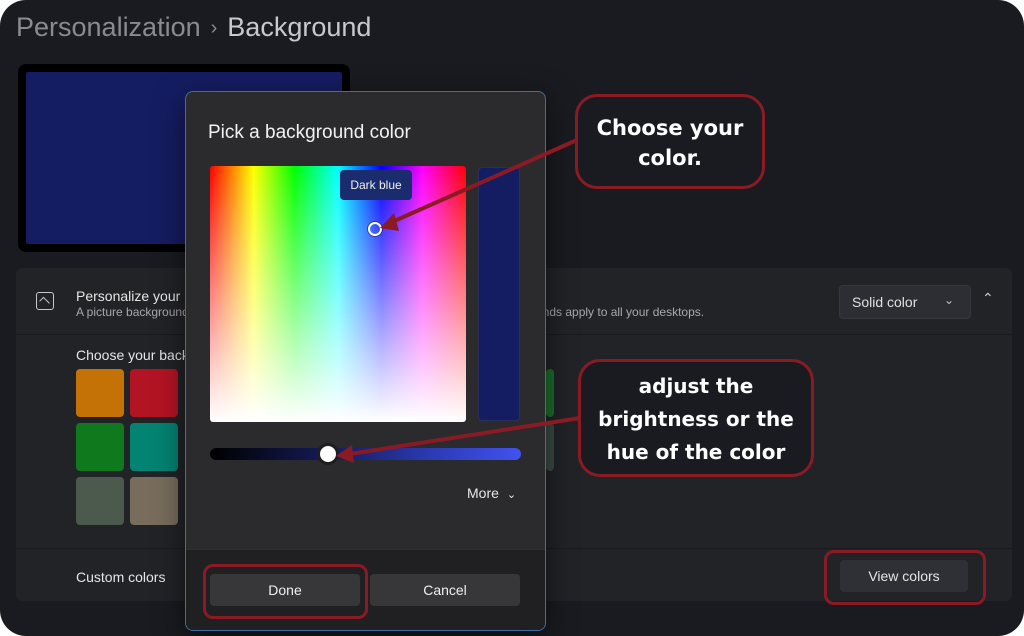 This screenshot has height=636, width=1024. What do you see at coordinates (458, 300) in the screenshot?
I see `annotation-arrows` at bounding box center [458, 300].